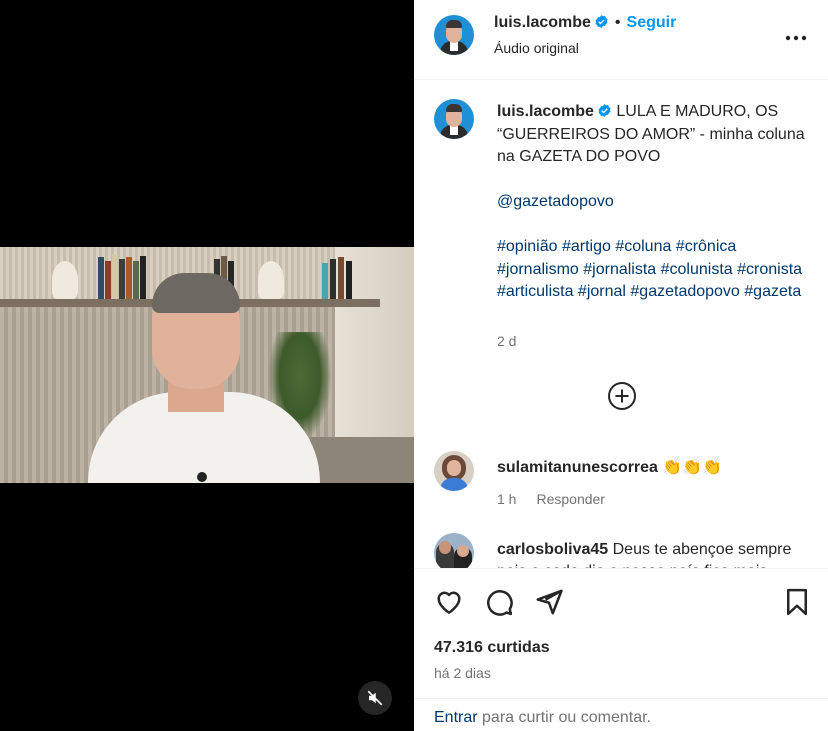 This screenshot has height=731, width=828. I want to click on comment-body: 👏👏👏, so click(692, 467).